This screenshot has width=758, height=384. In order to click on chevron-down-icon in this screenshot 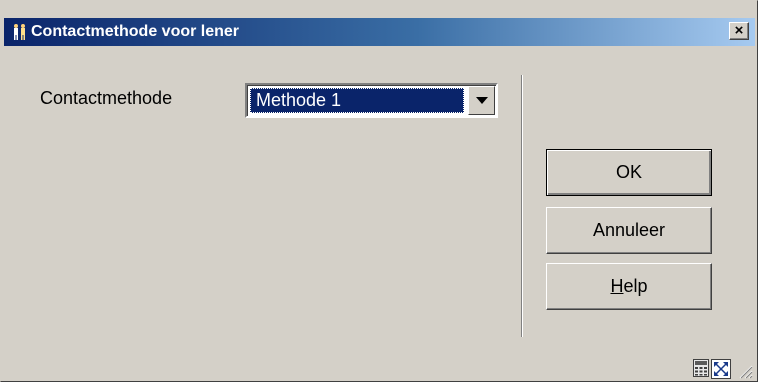, I will do `click(482, 100)`.